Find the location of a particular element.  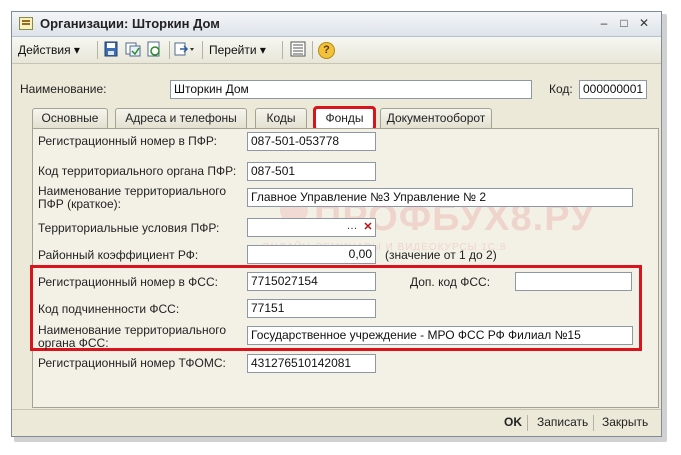

ok-button: OK is located at coordinates (513, 422).